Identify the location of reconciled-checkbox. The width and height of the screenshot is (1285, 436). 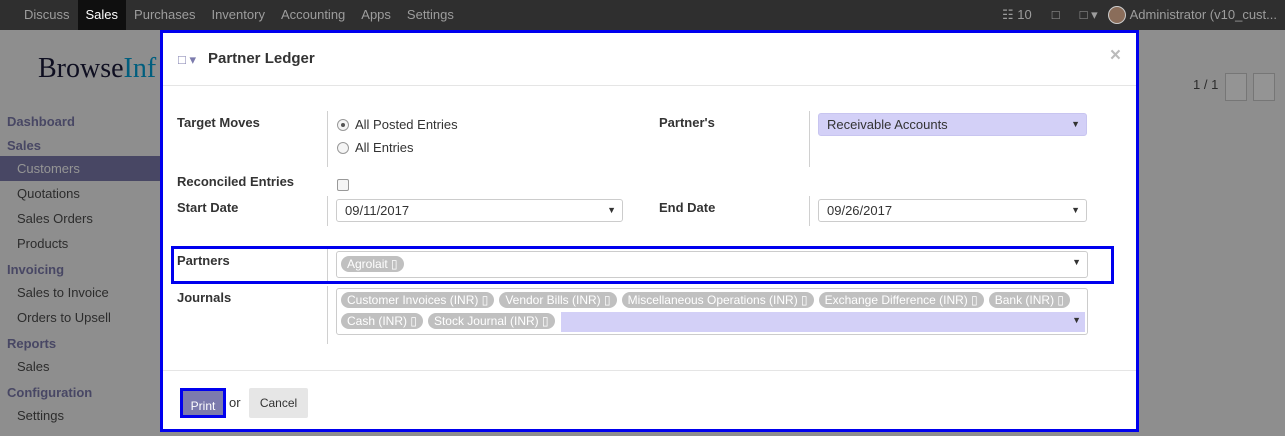
(343, 185).